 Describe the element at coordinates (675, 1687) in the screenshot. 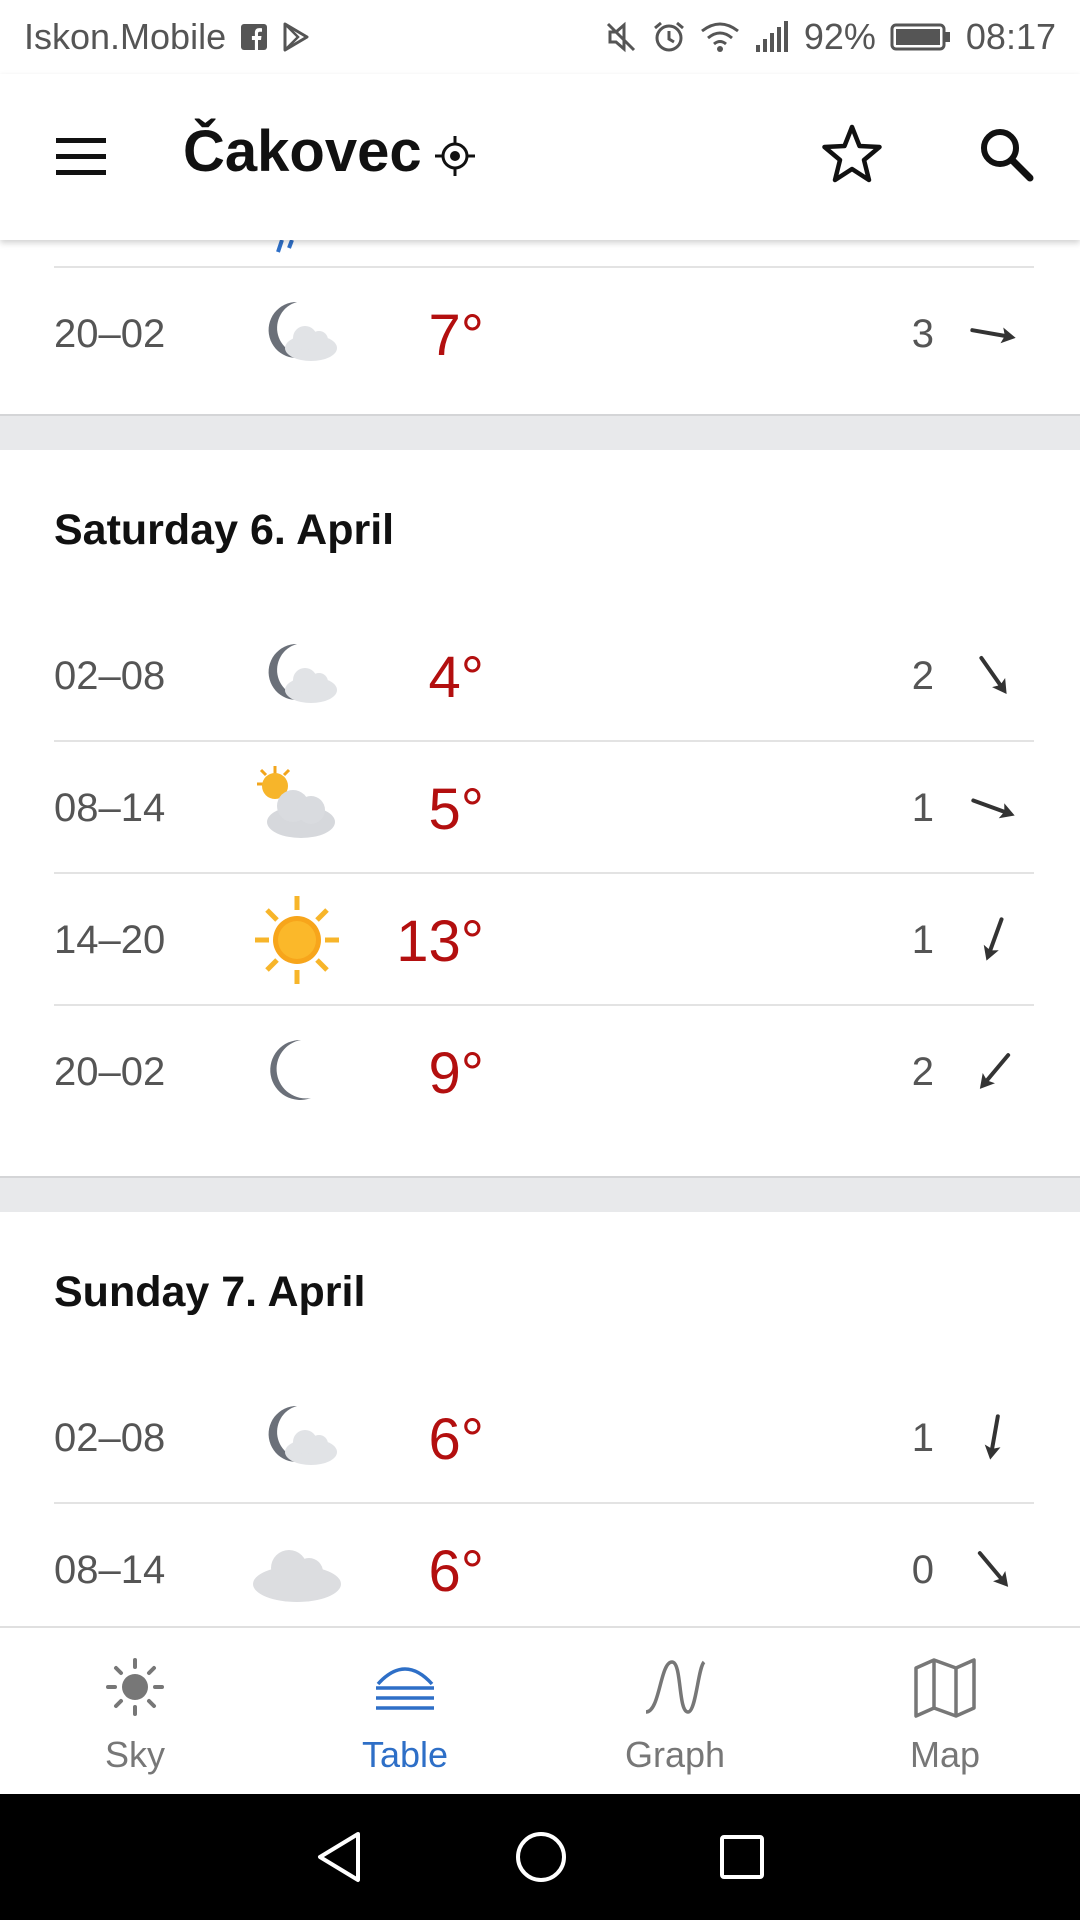

I see `graph-curve-icon` at that location.